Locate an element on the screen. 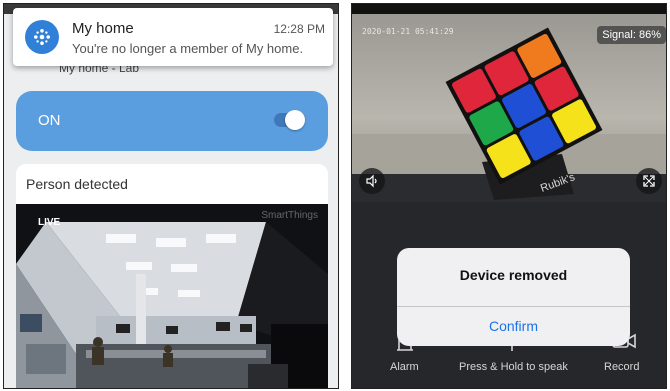  smartthings-logo-icon is located at coordinates (42, 37).